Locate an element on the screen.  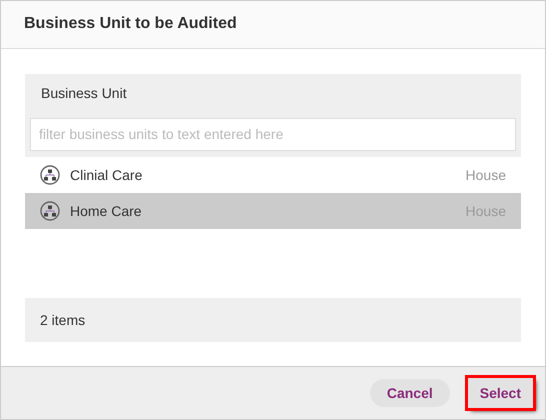
filter-field: filter business units to text entered here is located at coordinates (273, 134).